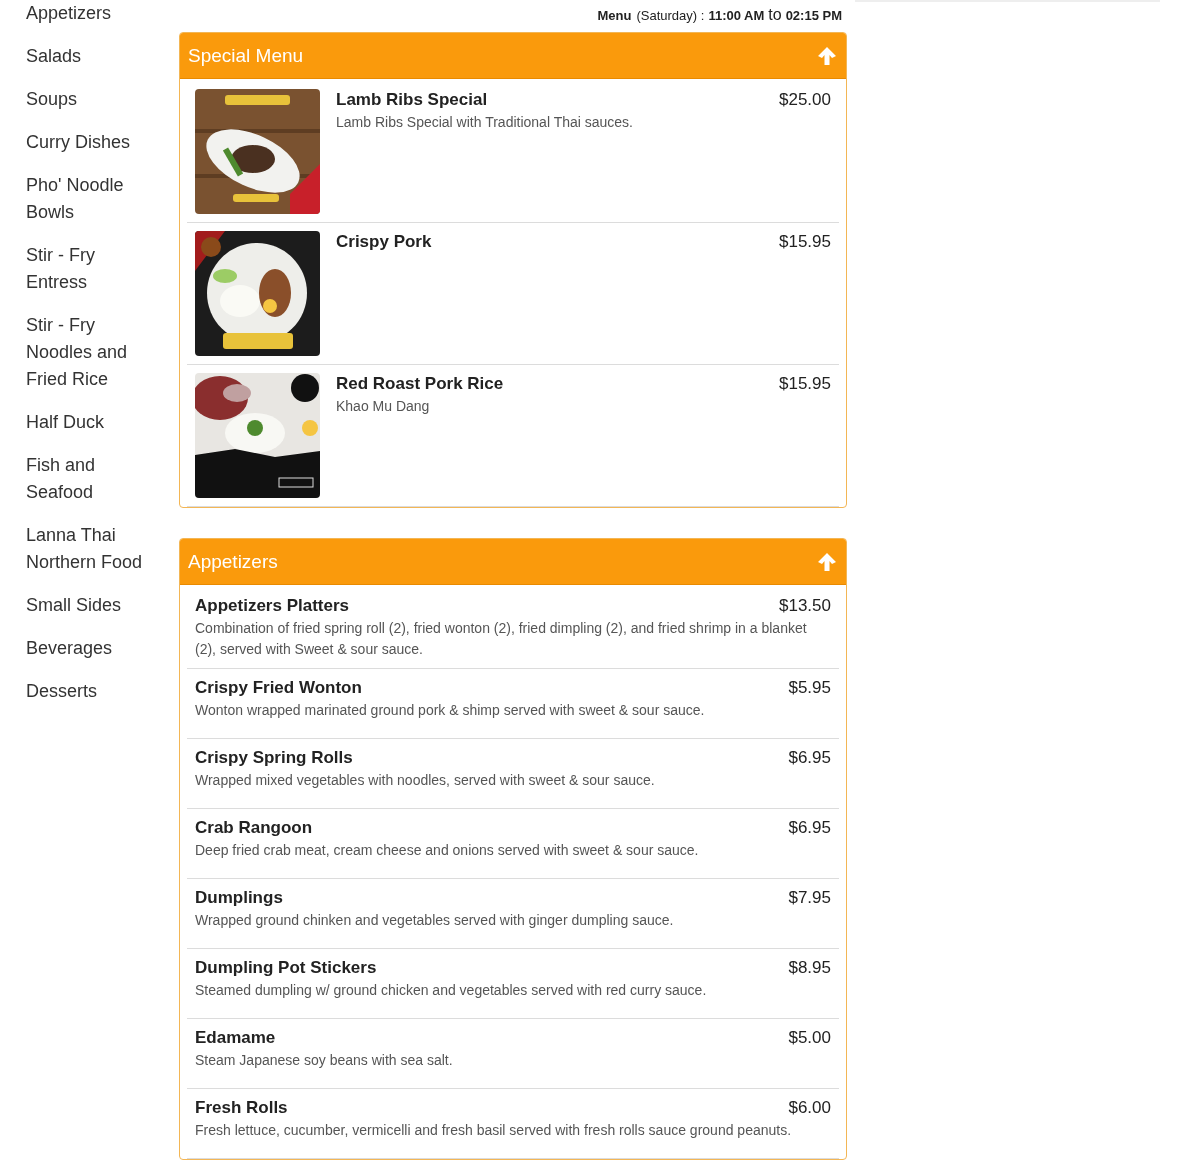  What do you see at coordinates (324, 1060) in the screenshot?
I see `item-description: Steam Japanese soy beans with sea salt.` at bounding box center [324, 1060].